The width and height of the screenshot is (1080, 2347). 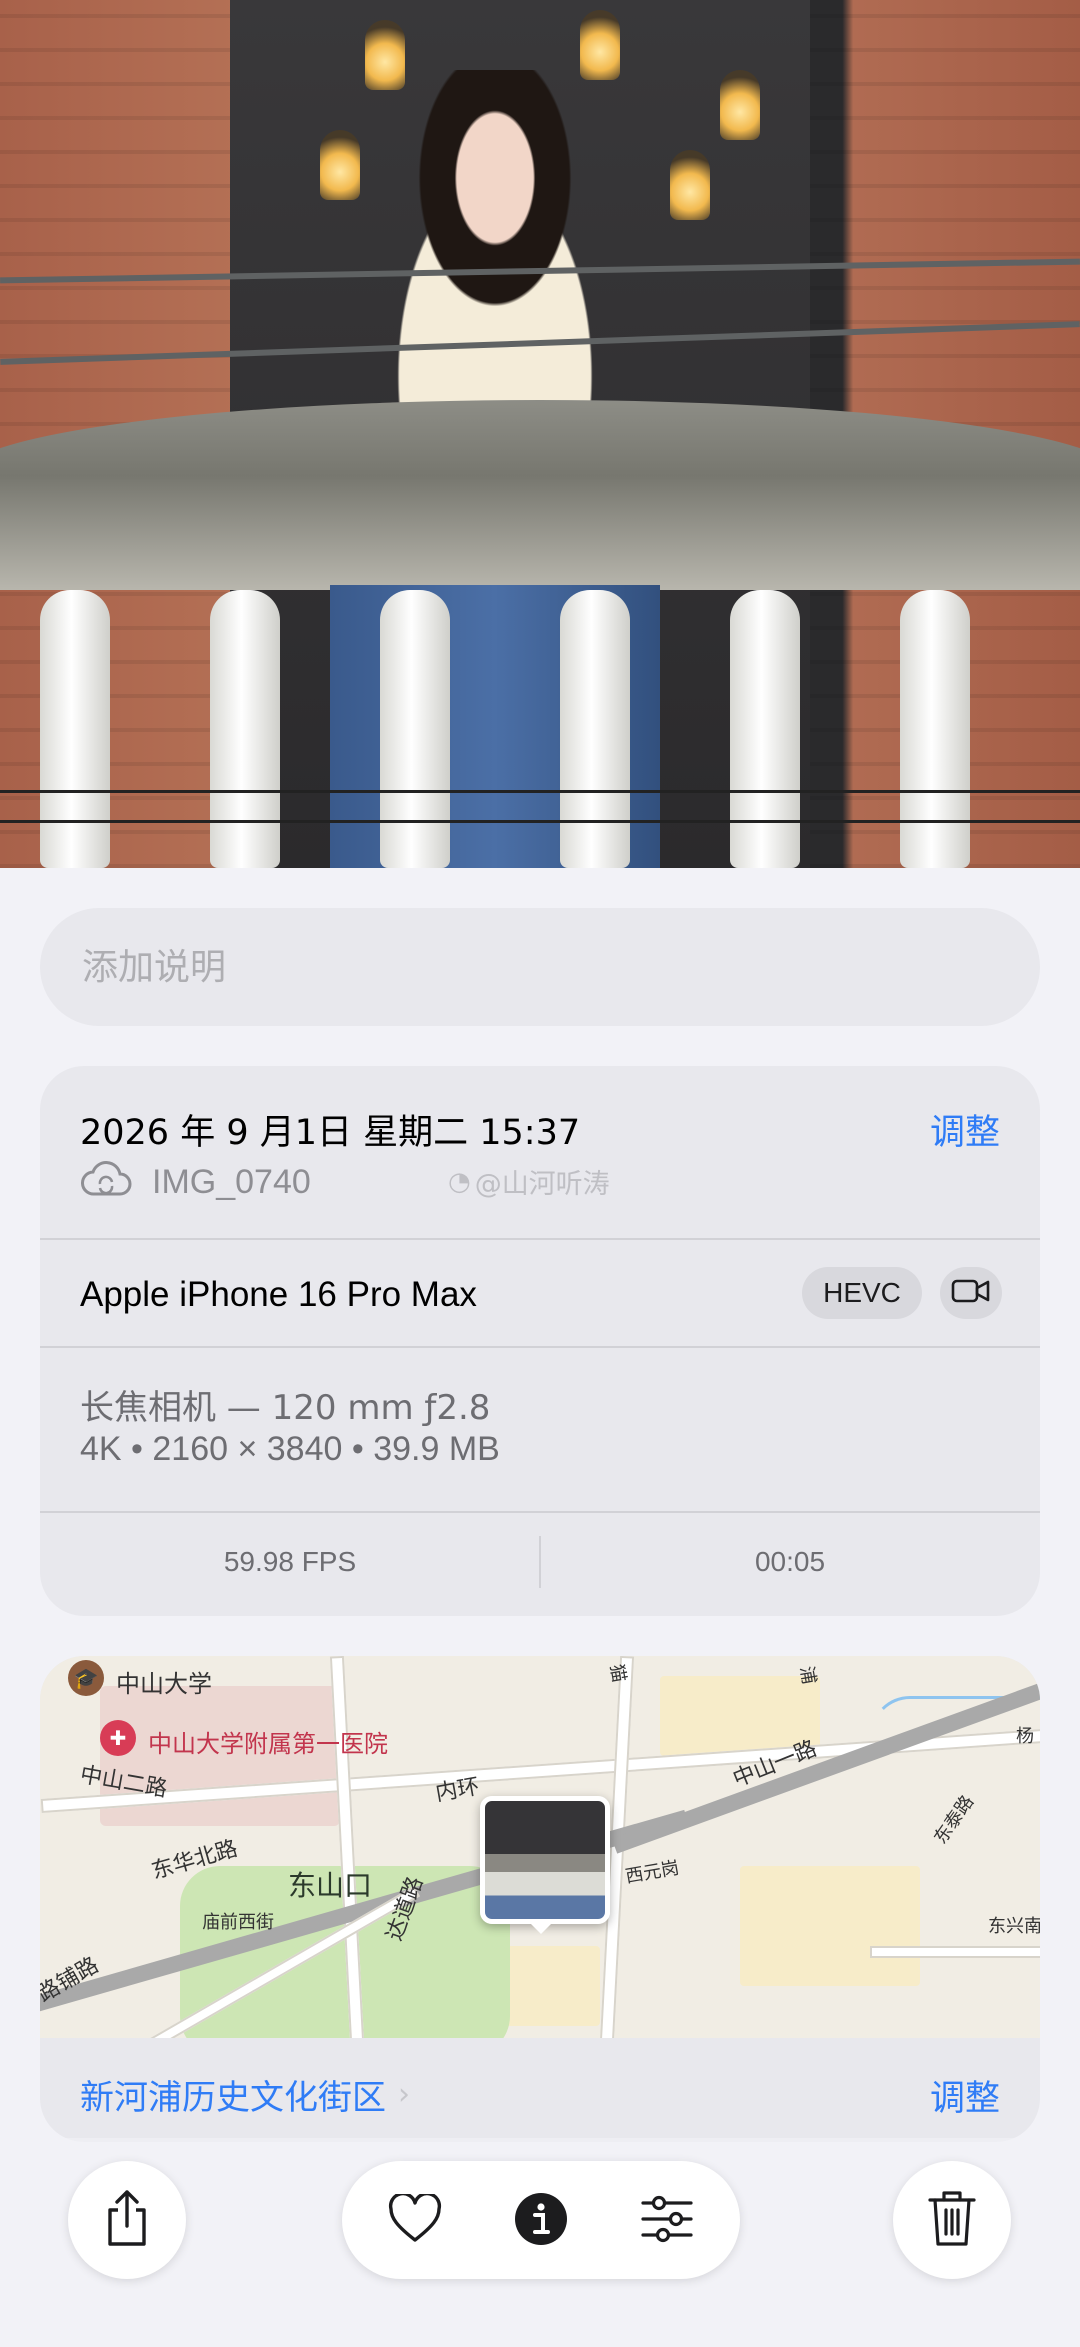 I want to click on lens-info: 长焦相机 — 120 mm ƒ2.8, so click(x=285, y=1408).